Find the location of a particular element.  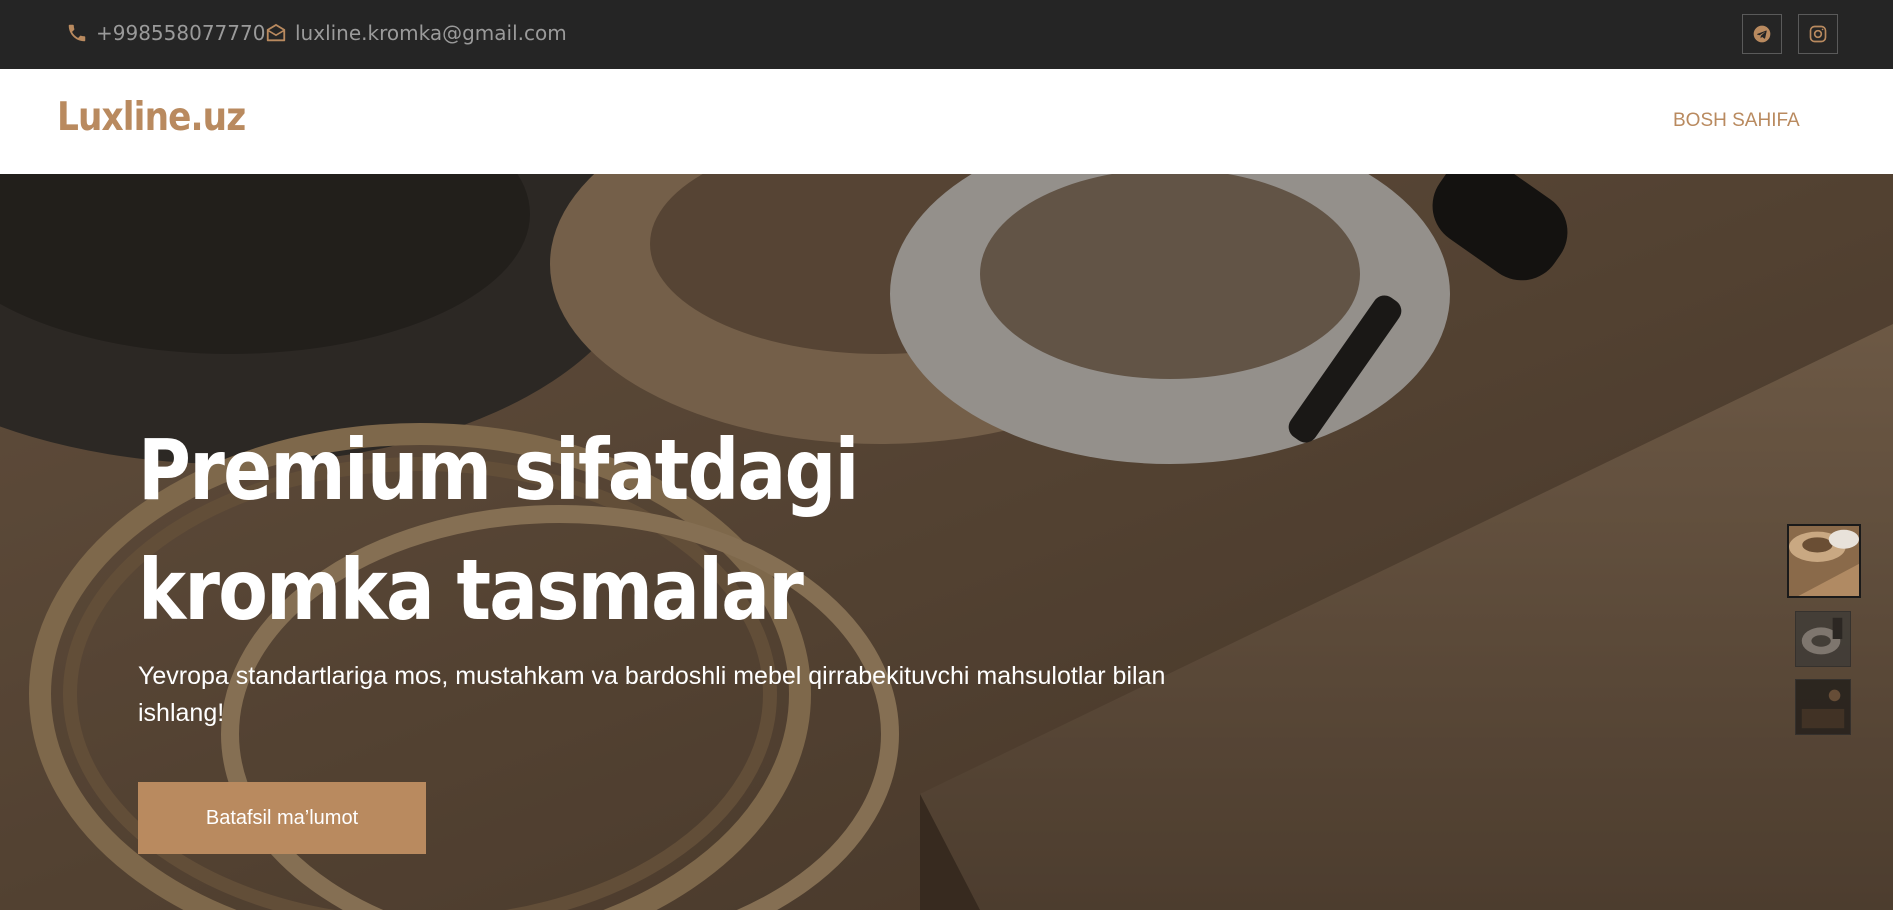

instagram-button is located at coordinates (1818, 34).